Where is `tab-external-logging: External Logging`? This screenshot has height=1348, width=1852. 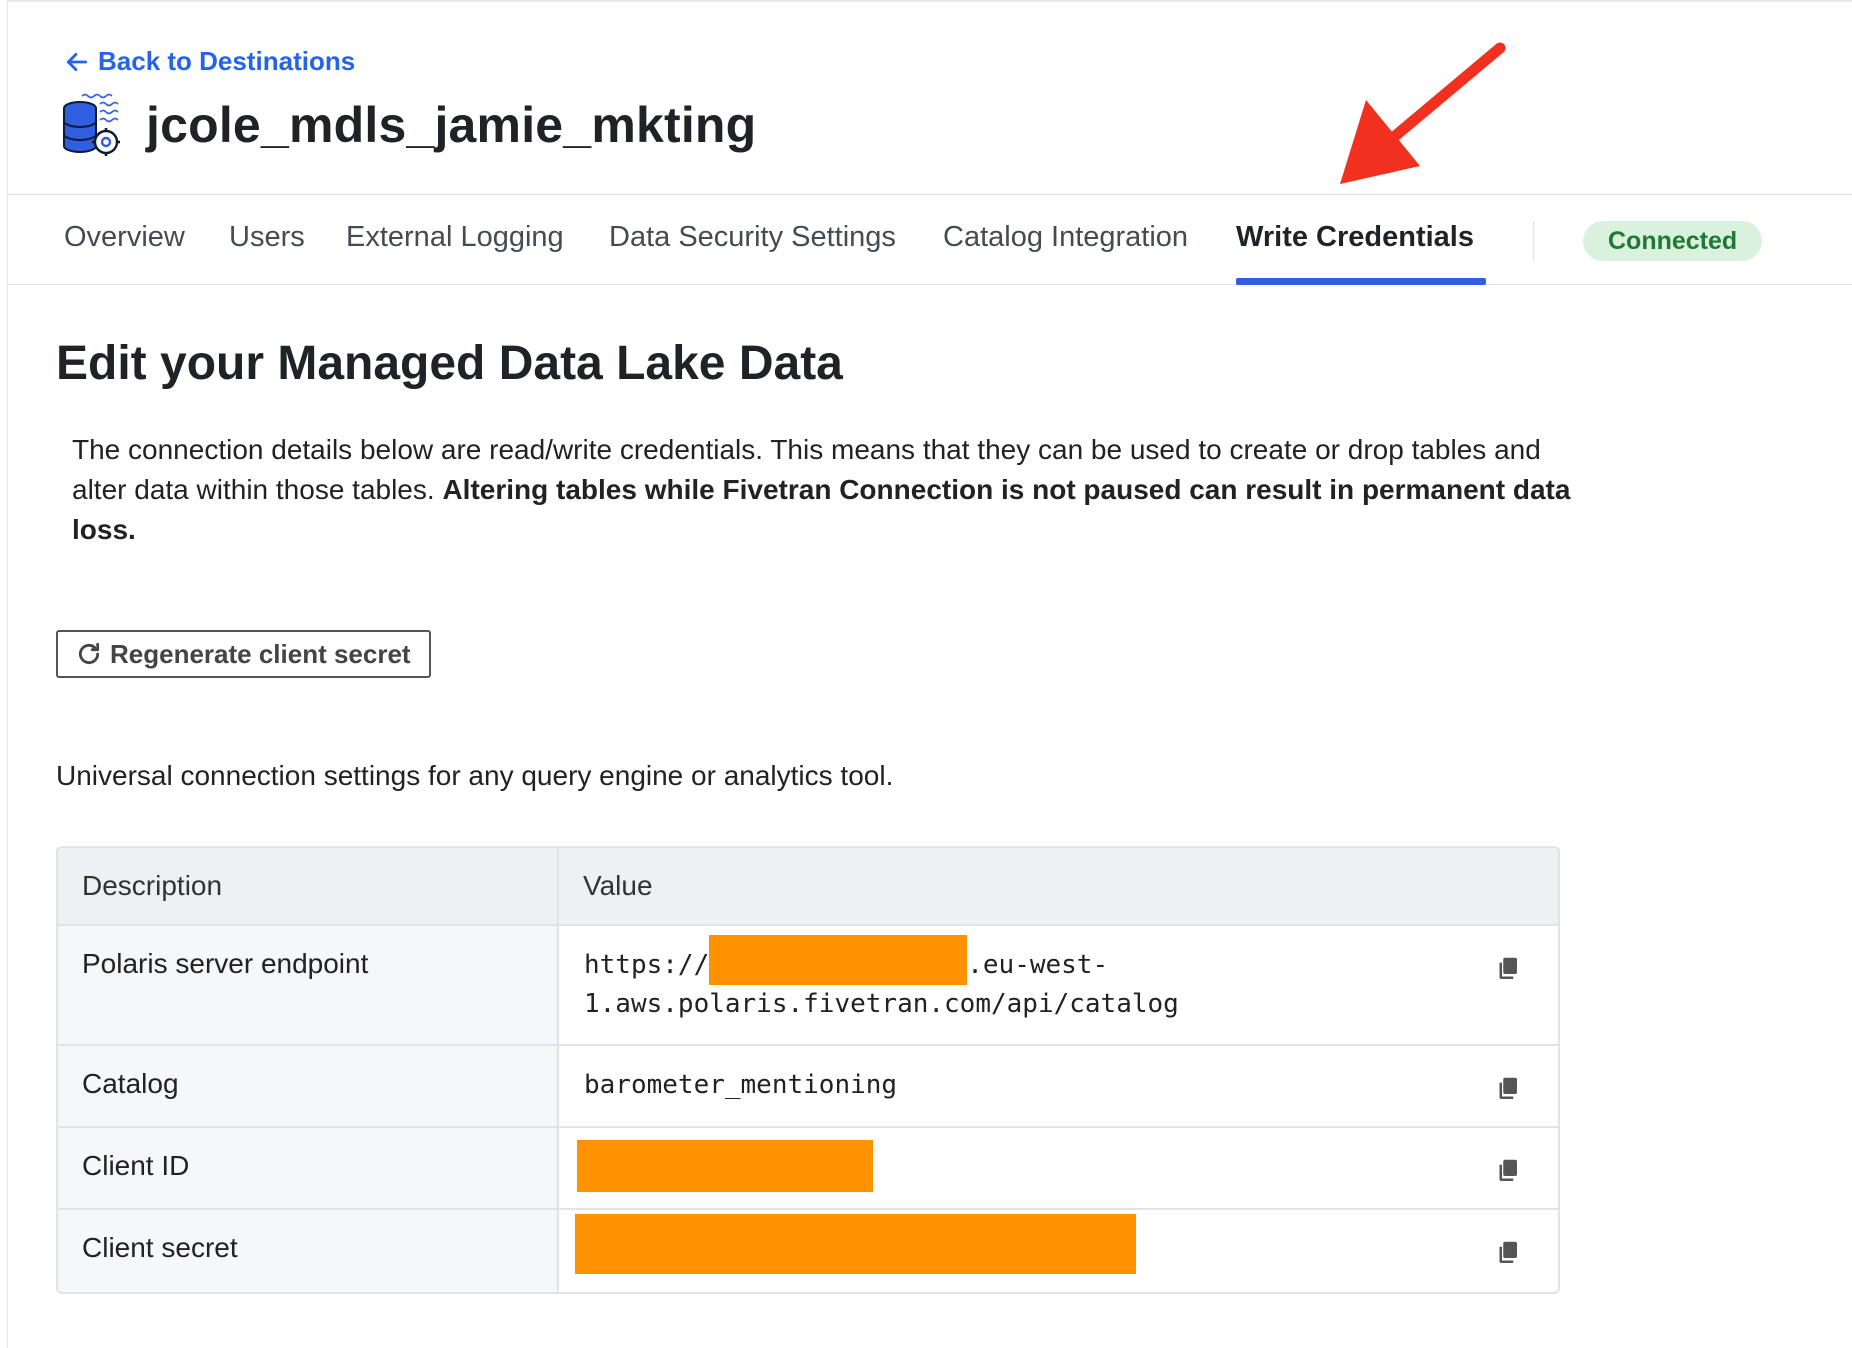 tab-external-logging: External Logging is located at coordinates (455, 237).